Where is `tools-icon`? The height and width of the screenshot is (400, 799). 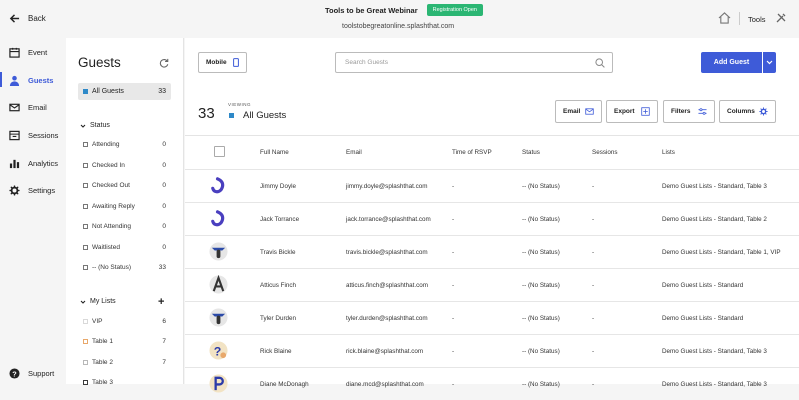
tools-icon is located at coordinates (781, 18).